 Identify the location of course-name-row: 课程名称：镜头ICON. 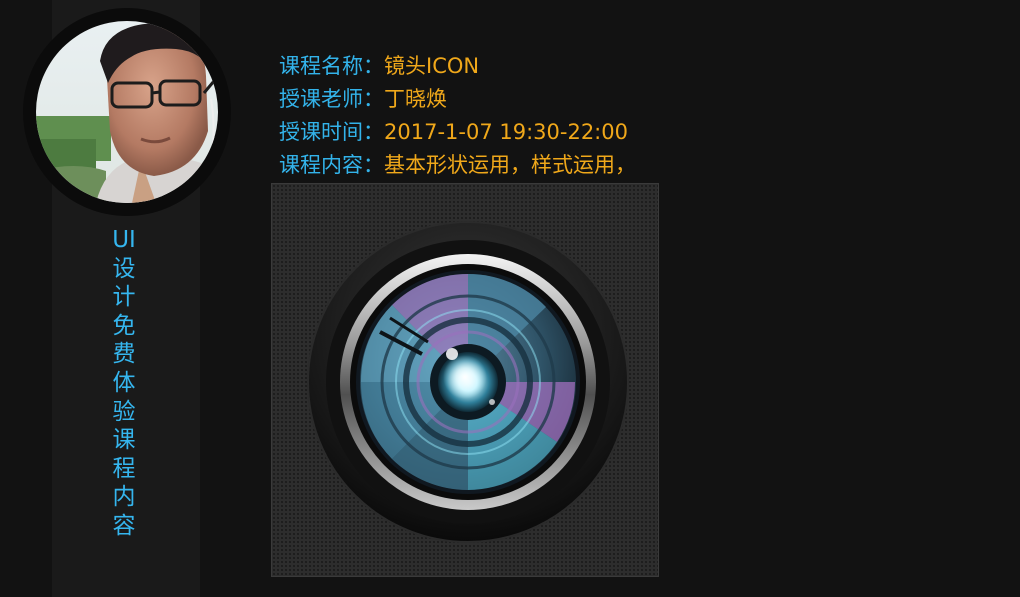
(457, 66).